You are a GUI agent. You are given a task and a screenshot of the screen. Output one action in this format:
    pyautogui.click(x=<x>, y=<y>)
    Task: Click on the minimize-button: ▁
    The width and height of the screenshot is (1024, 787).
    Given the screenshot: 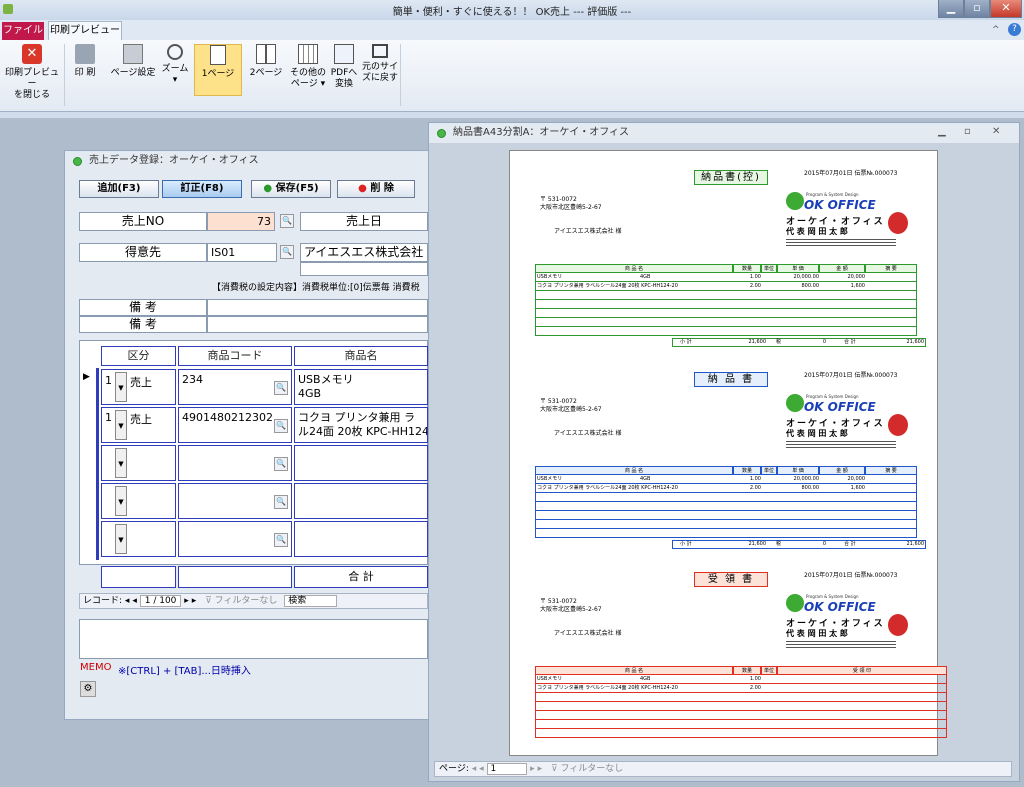 What is the action you would take?
    pyautogui.click(x=951, y=9)
    